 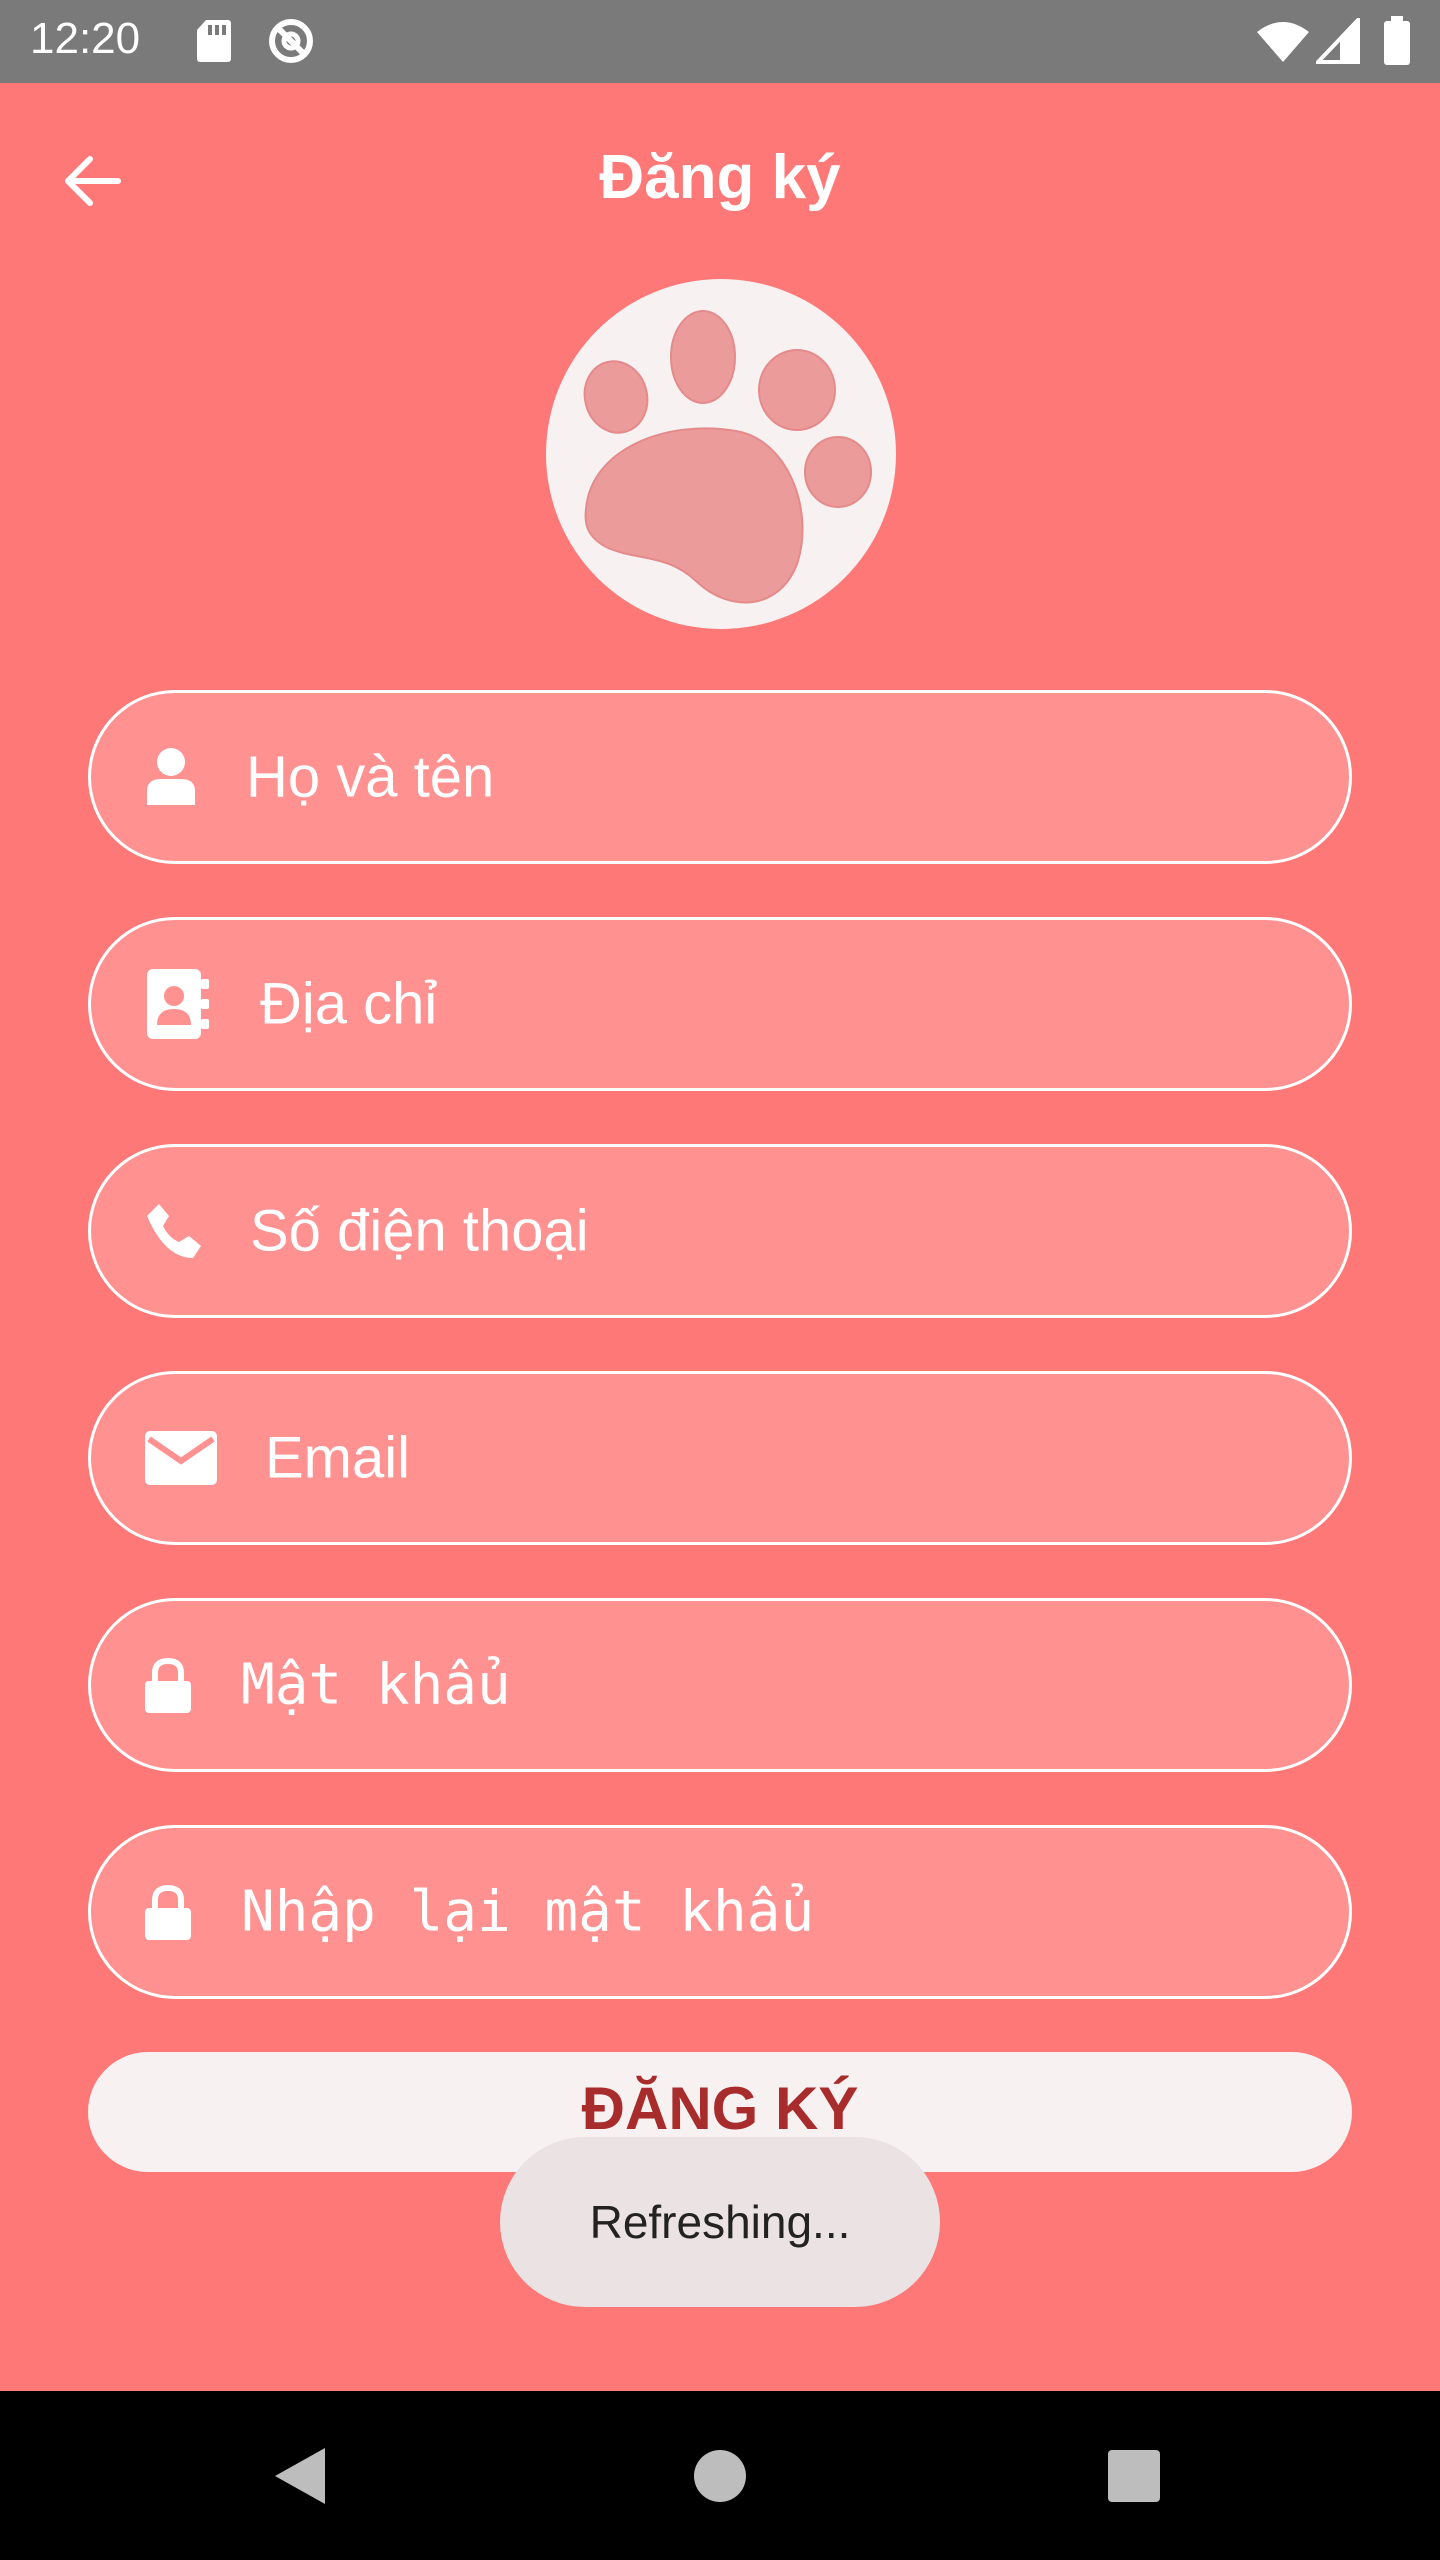 I want to click on address-book-icon, so click(x=178, y=1004).